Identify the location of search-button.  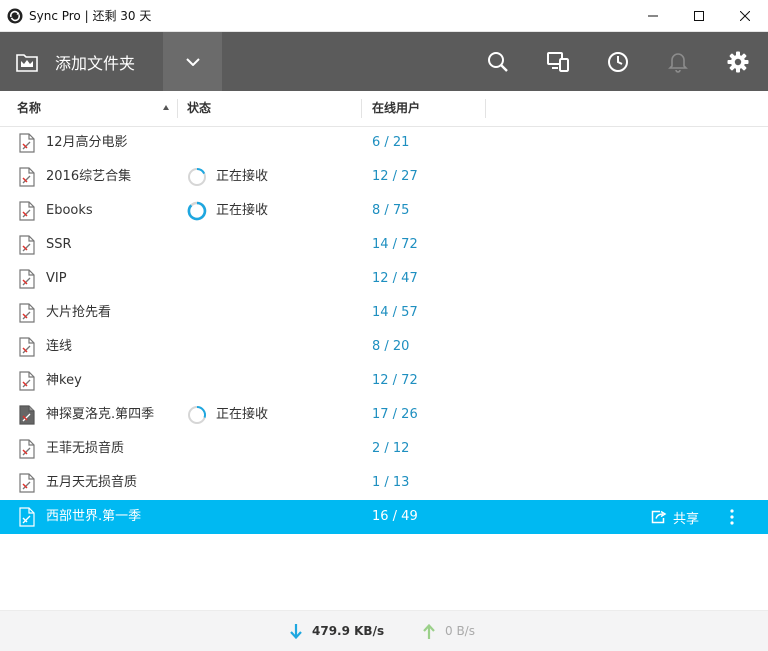
(498, 61).